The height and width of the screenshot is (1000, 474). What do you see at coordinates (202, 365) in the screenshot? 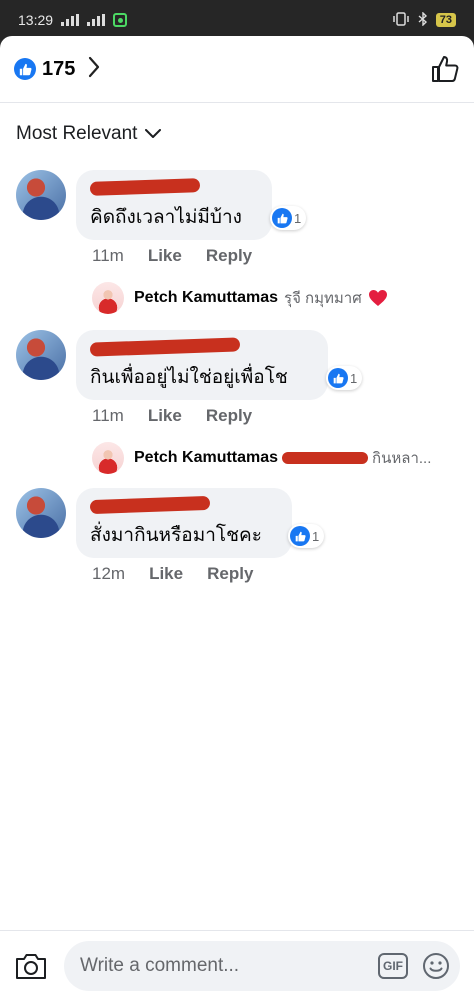
I see `comment-bubble: กินเพื่ออยู่ไม่ใช่อยู่เพื่อโช` at bounding box center [202, 365].